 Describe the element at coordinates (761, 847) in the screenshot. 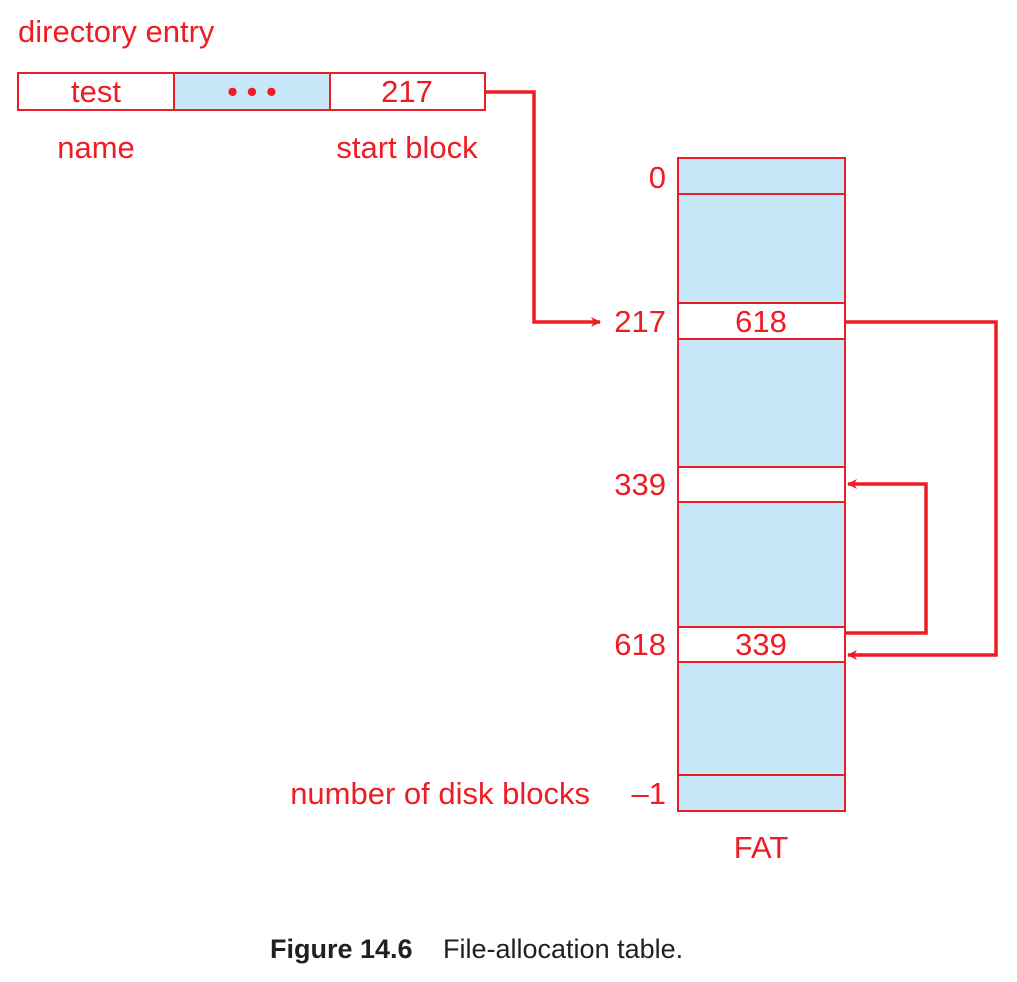

I see `fat-title: FAT` at that location.